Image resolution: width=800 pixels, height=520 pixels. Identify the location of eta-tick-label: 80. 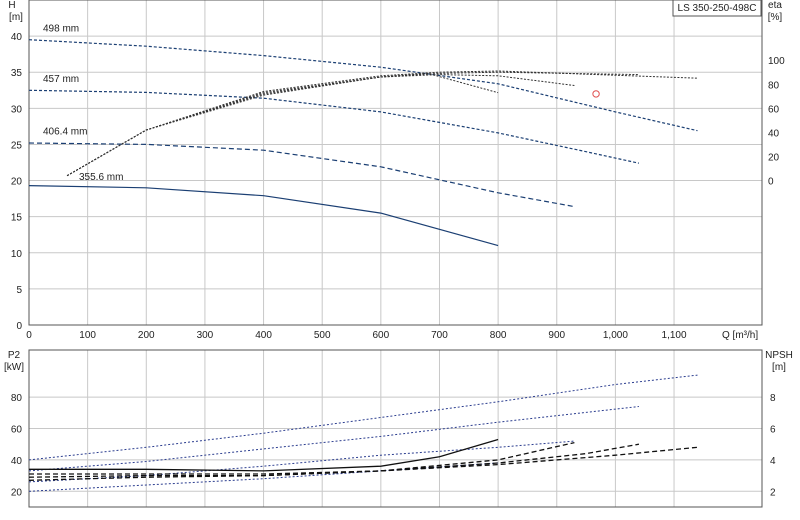
(774, 85).